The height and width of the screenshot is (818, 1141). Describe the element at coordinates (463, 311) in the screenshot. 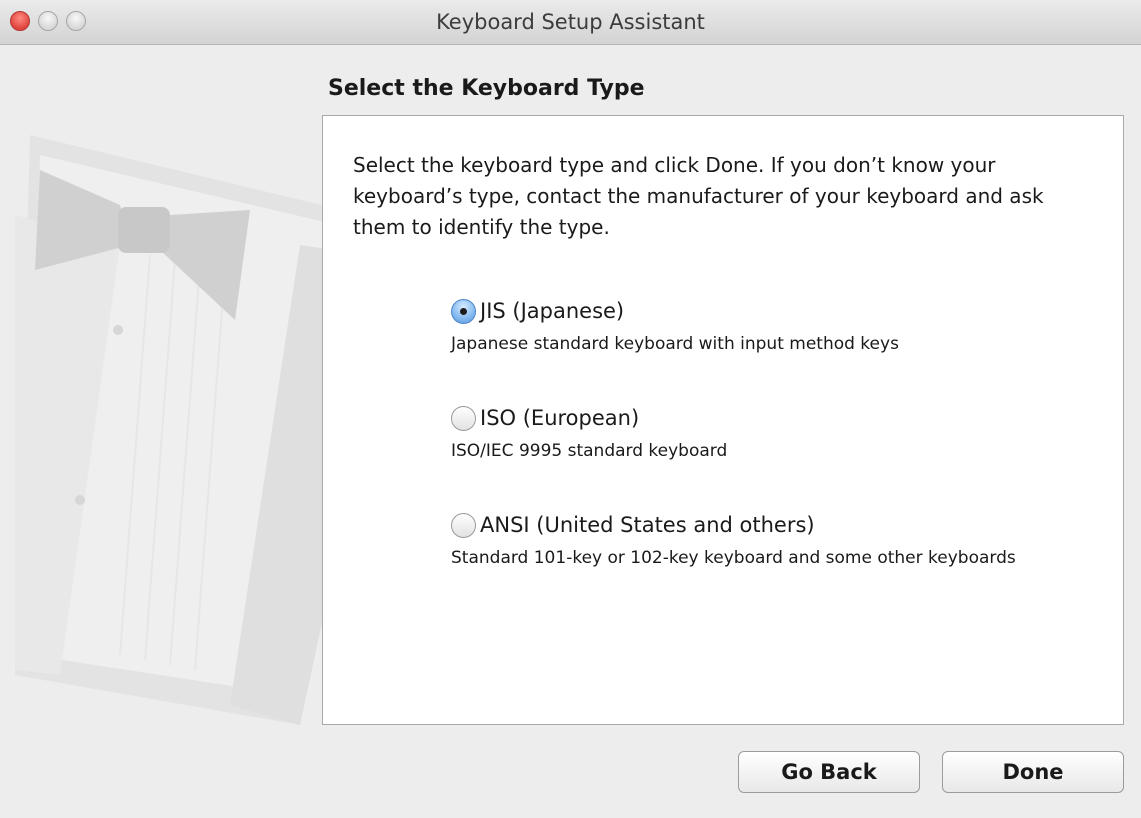

I see `radio-selected-icon` at that location.